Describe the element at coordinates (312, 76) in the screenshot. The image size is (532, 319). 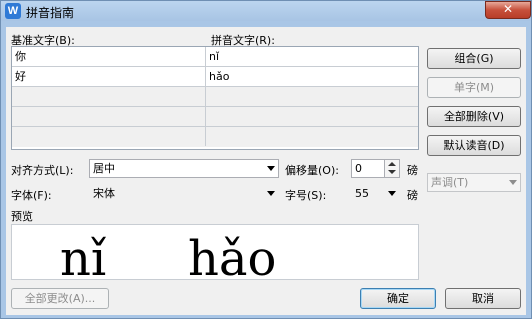
I see `ruby-text-cell: hǎo` at that location.